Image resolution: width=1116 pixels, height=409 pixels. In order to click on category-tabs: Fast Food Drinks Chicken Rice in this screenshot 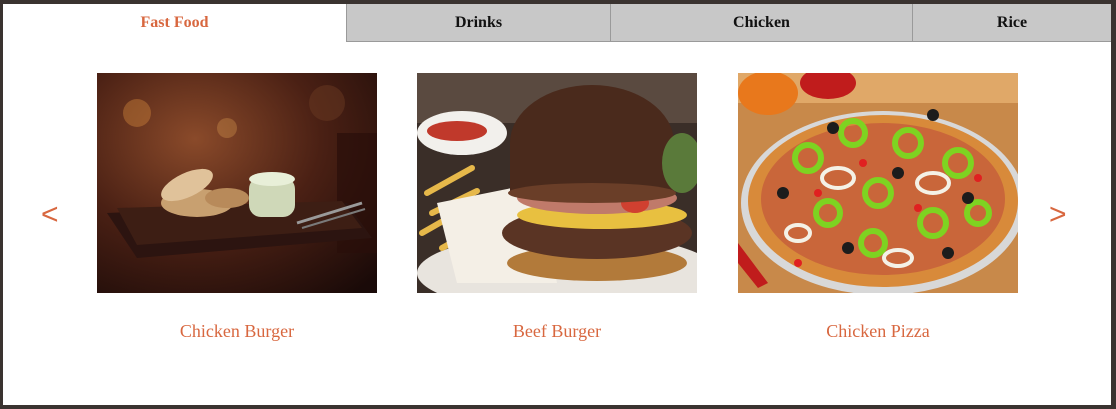, I will do `click(557, 23)`.